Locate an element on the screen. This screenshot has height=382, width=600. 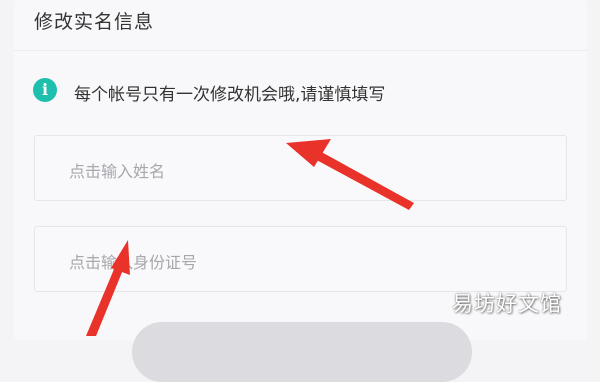
page-title: 修改实名信息 is located at coordinates (94, 22).